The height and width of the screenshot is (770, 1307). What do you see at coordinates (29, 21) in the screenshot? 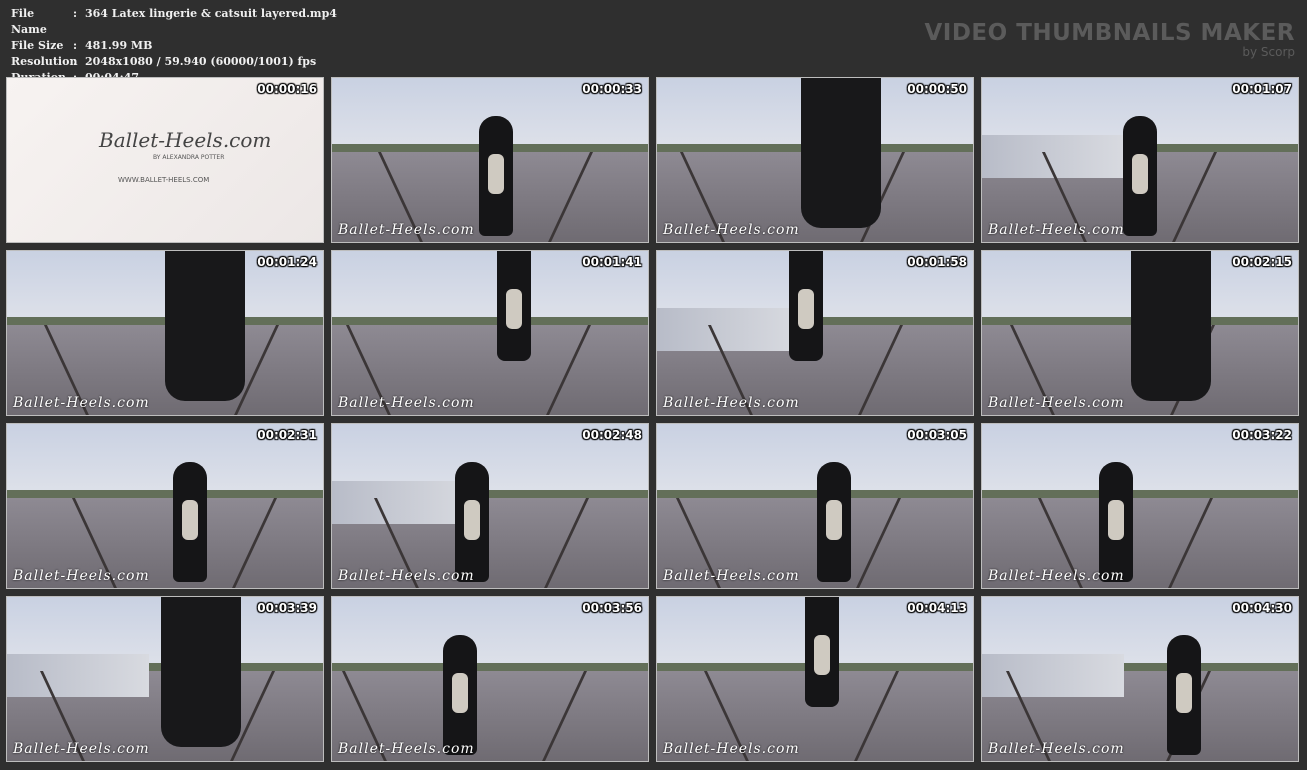
I see `file-info-key: File Name` at bounding box center [29, 21].